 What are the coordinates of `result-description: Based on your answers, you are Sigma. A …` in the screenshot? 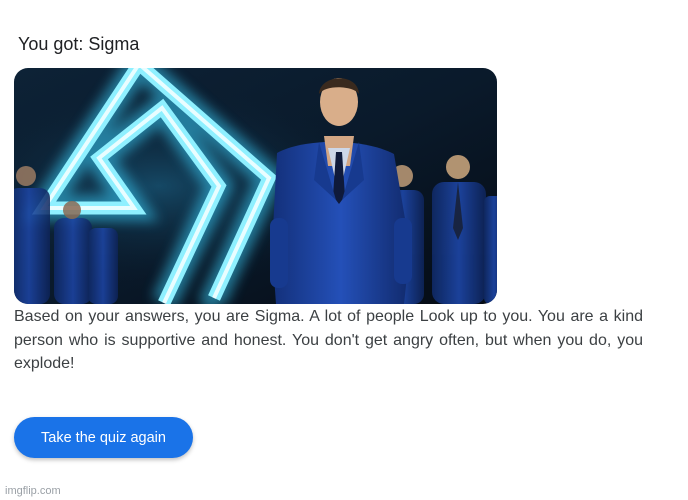 It's located at (328, 340).